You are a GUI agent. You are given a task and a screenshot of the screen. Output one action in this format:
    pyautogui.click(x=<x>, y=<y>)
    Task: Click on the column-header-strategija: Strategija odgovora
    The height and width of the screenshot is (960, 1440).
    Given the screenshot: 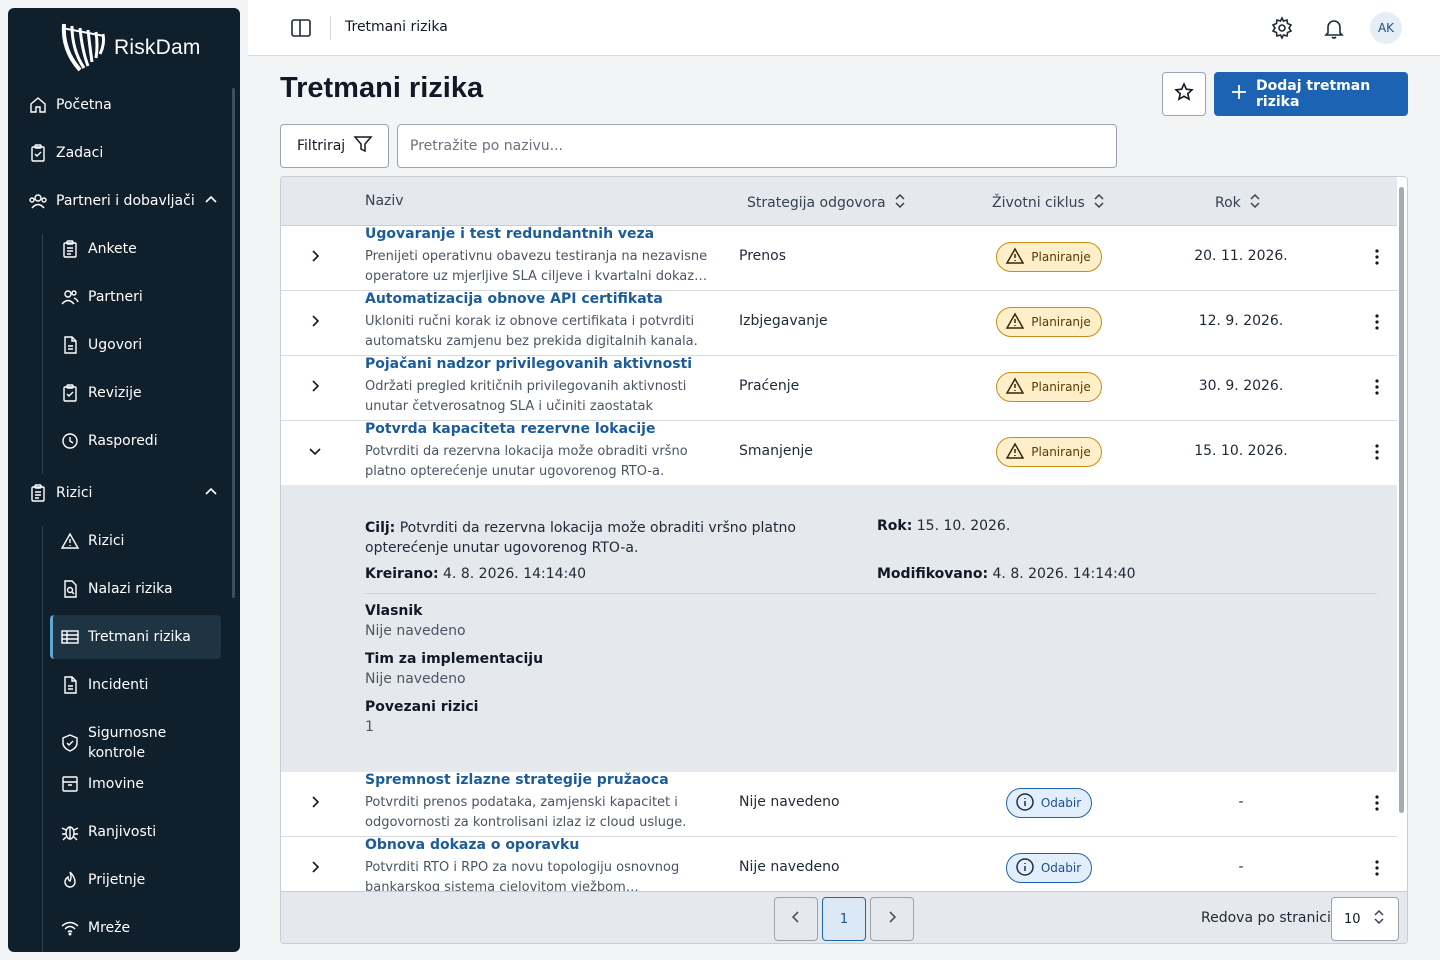 What is the action you would take?
    pyautogui.click(x=826, y=203)
    